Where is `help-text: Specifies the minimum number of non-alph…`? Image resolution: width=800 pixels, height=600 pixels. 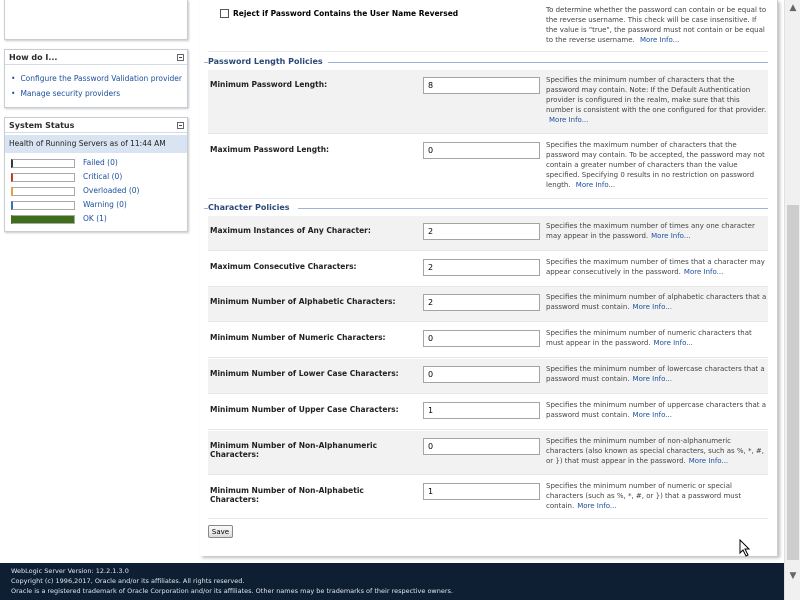 help-text: Specifies the minimum number of non-alph… is located at coordinates (655, 451).